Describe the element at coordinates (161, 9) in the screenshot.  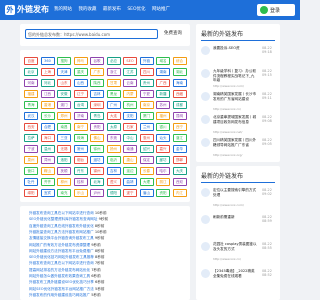
I see `nav-item-promotion: 网站推广` at that location.